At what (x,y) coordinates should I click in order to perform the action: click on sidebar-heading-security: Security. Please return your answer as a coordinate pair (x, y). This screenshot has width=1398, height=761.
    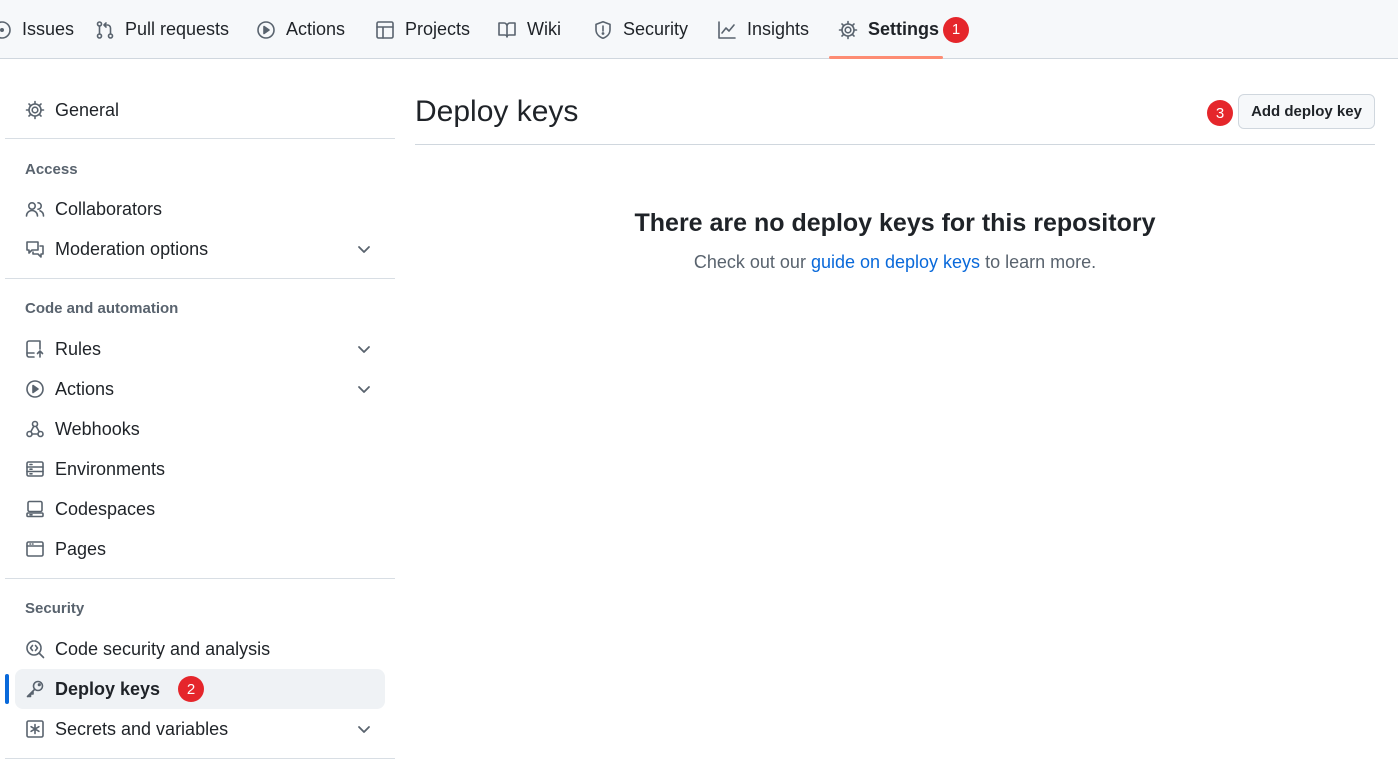
    Looking at the image, I should click on (55, 608).